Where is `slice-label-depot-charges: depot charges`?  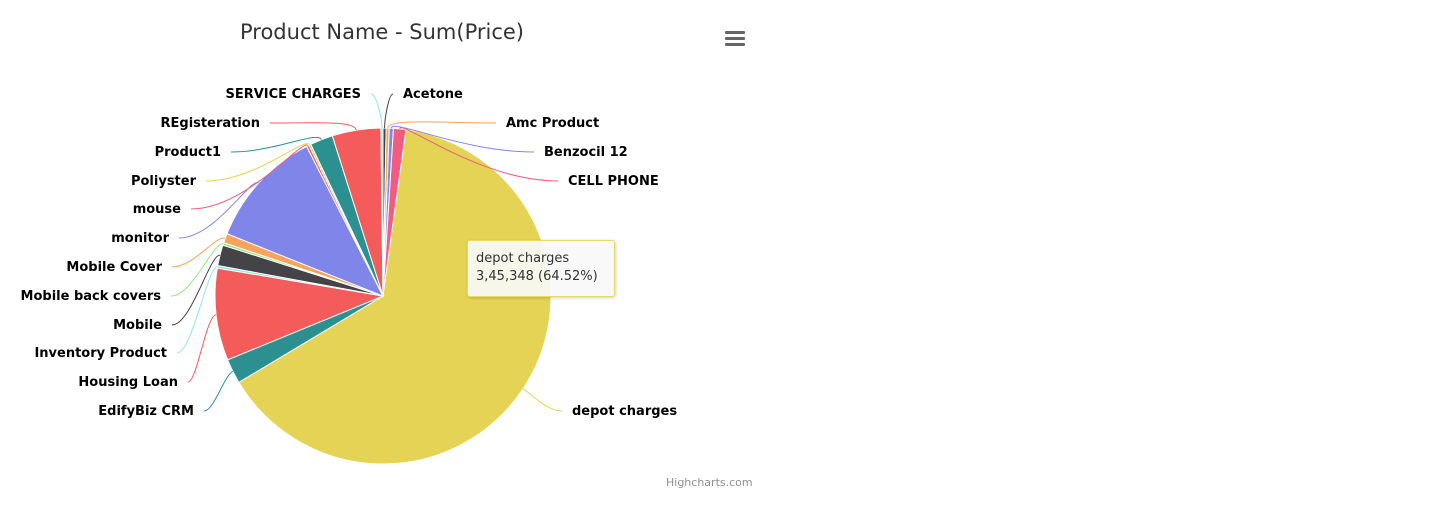 slice-label-depot-charges: depot charges is located at coordinates (624, 411).